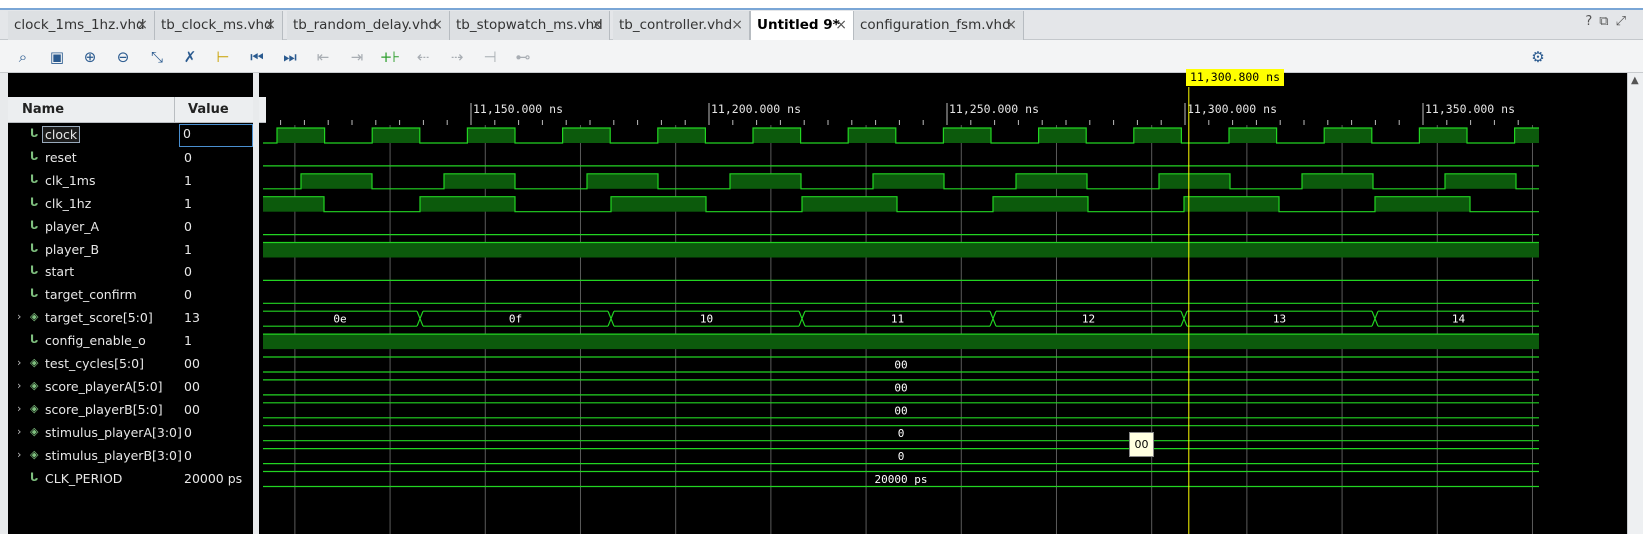 Image resolution: width=1643 pixels, height=534 pixels. I want to click on cursor-time-label: 11,300.800 ns, so click(1235, 77).